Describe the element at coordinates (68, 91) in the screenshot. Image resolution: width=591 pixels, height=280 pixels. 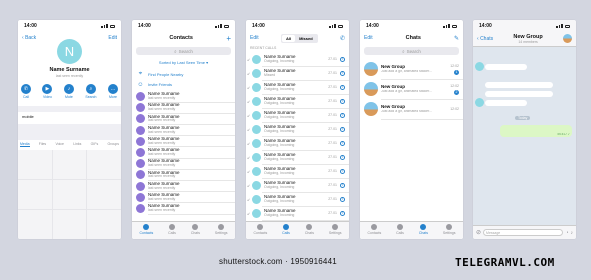
I see `mute-action-button: ♪ Mute` at that location.